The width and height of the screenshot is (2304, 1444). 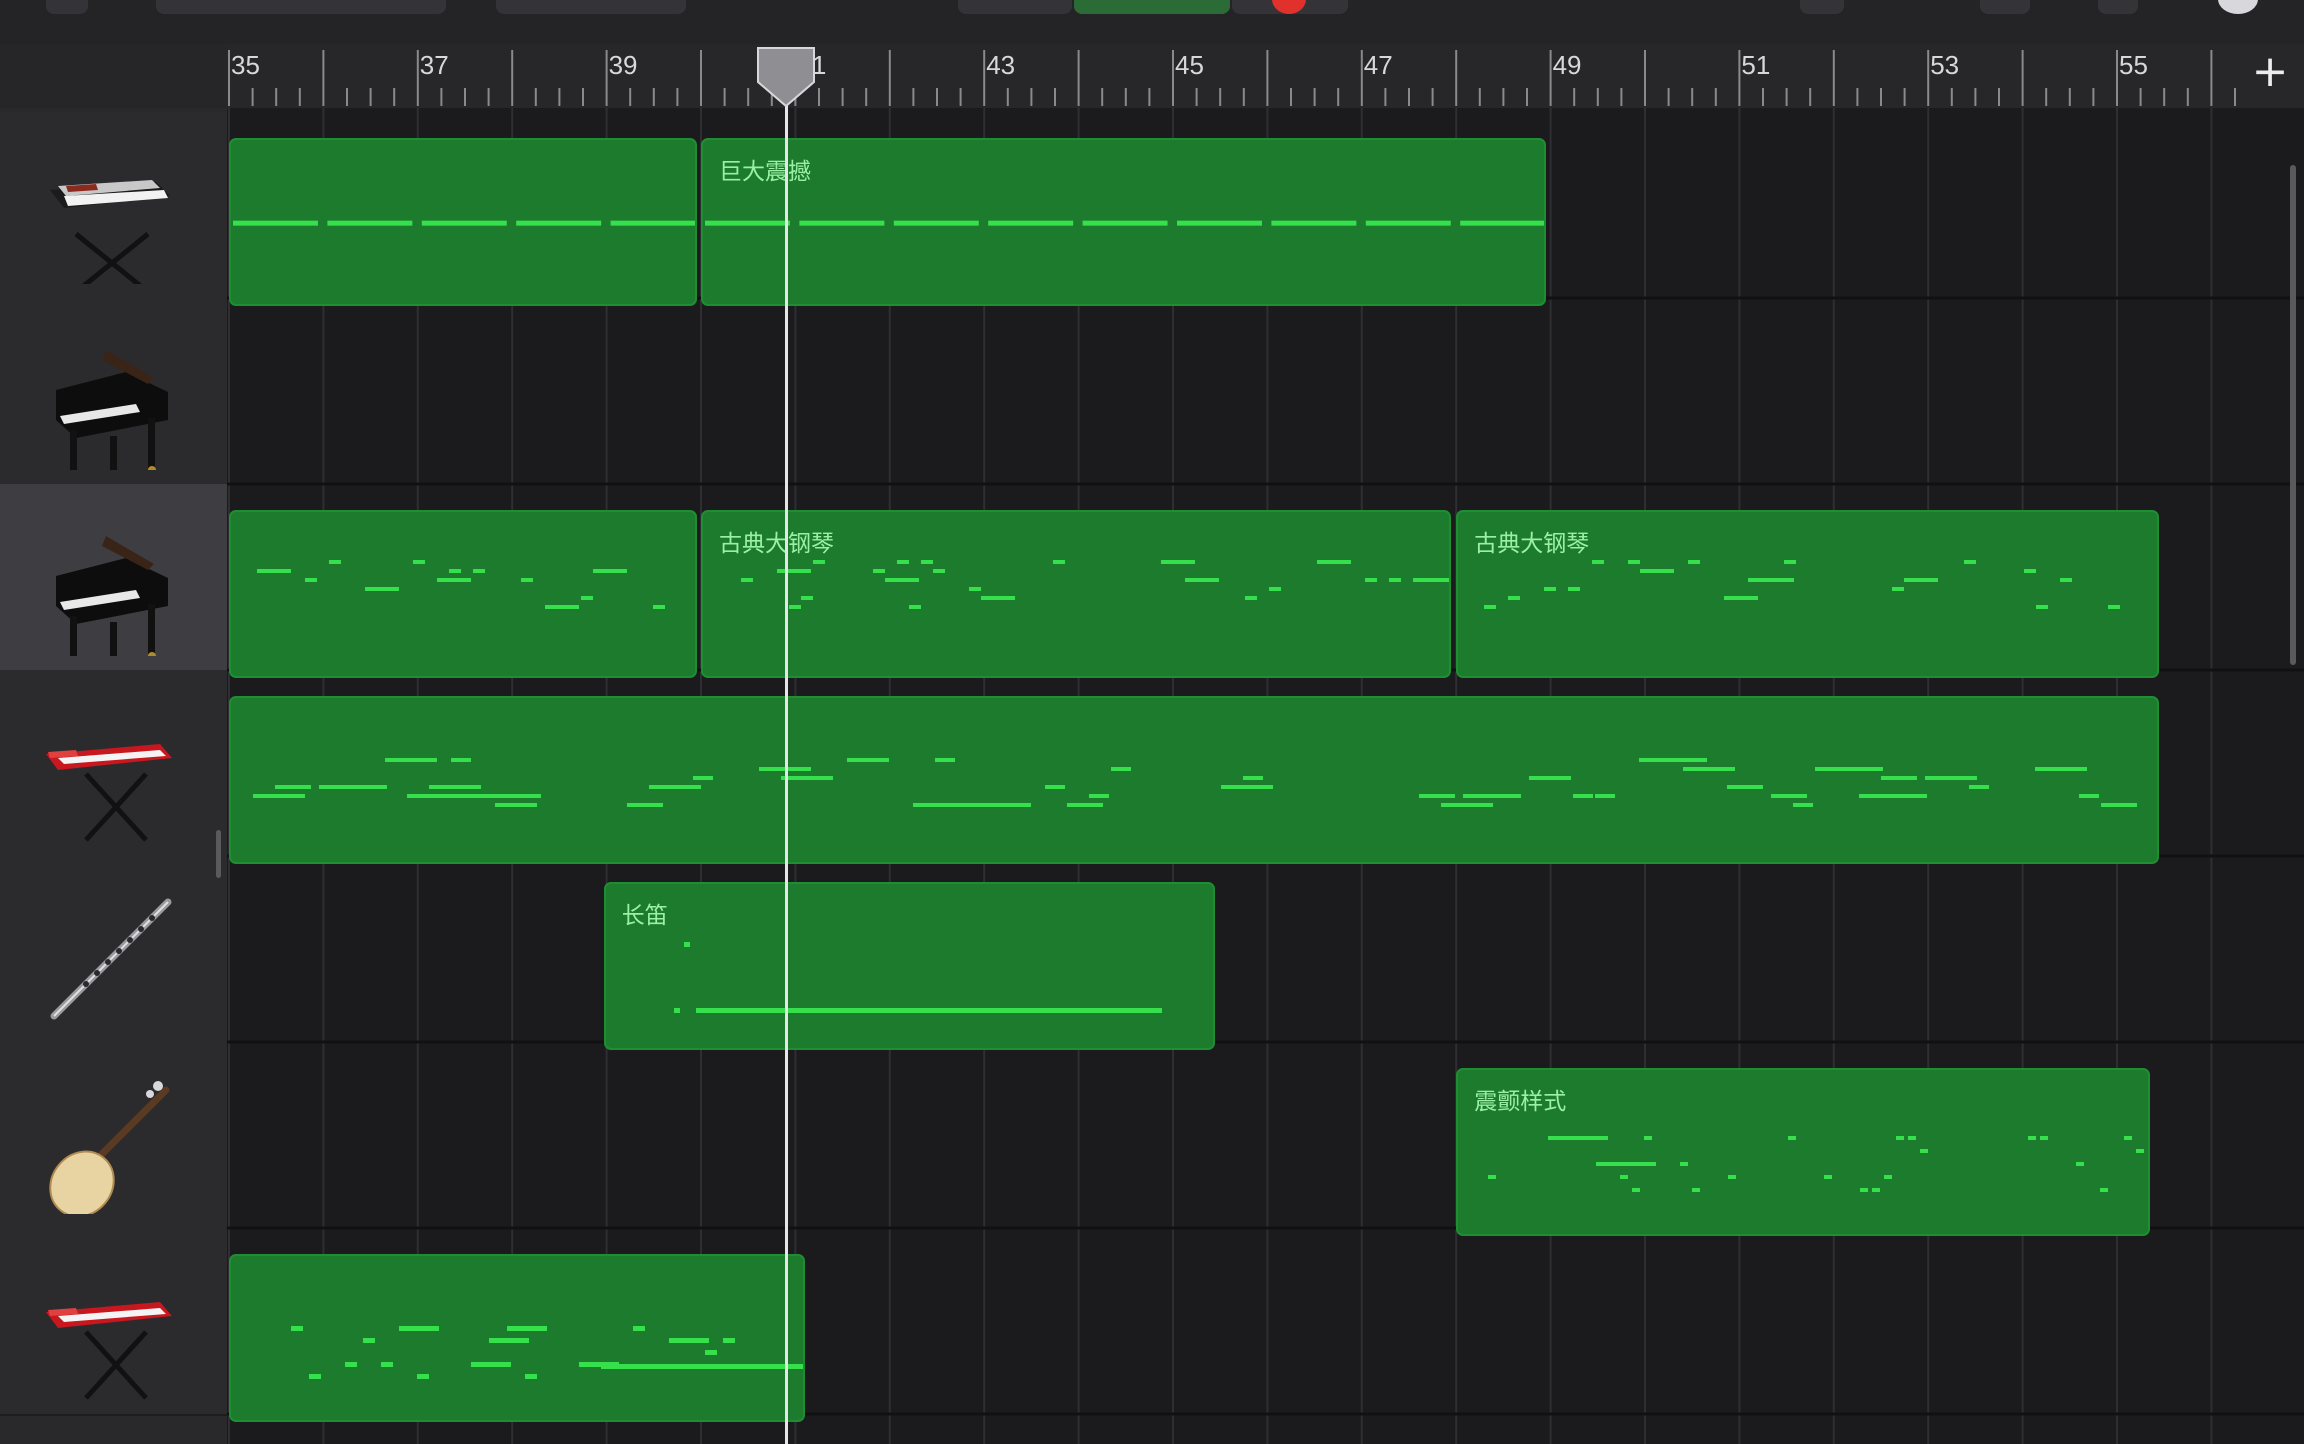 I want to click on midi-region: 长笛, so click(x=909, y=966).